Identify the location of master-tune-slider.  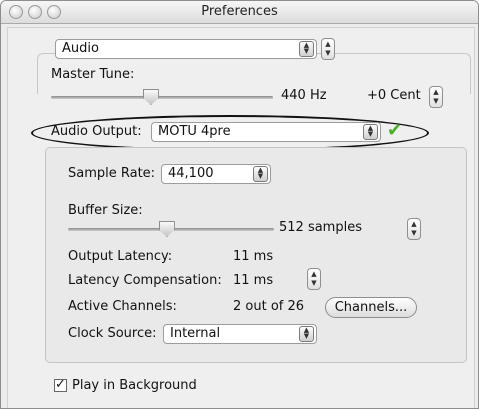
(162, 97).